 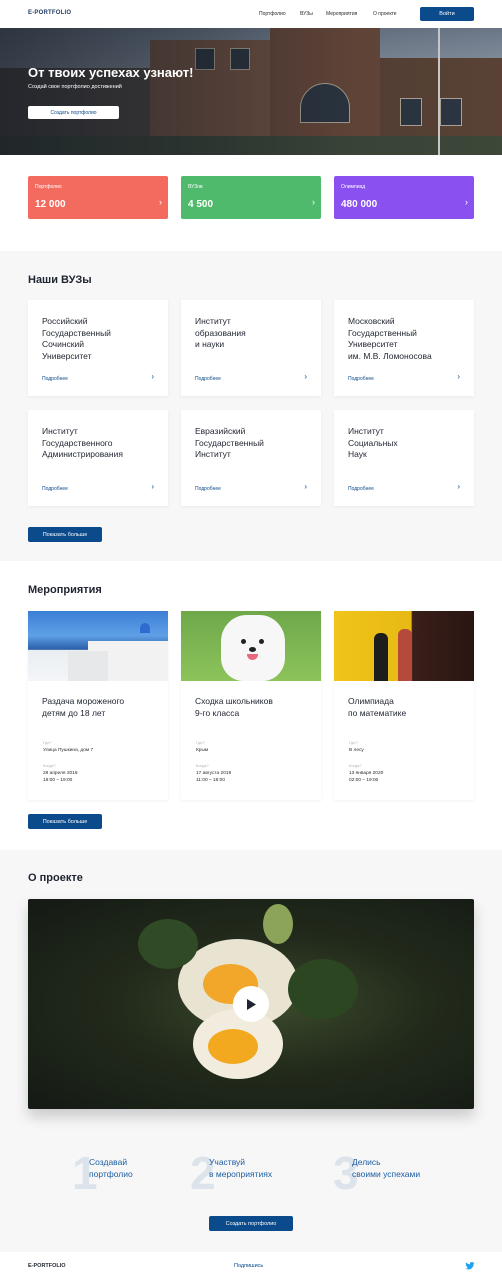 What do you see at coordinates (65, 590) in the screenshot?
I see `events-title: Мероприятия` at bounding box center [65, 590].